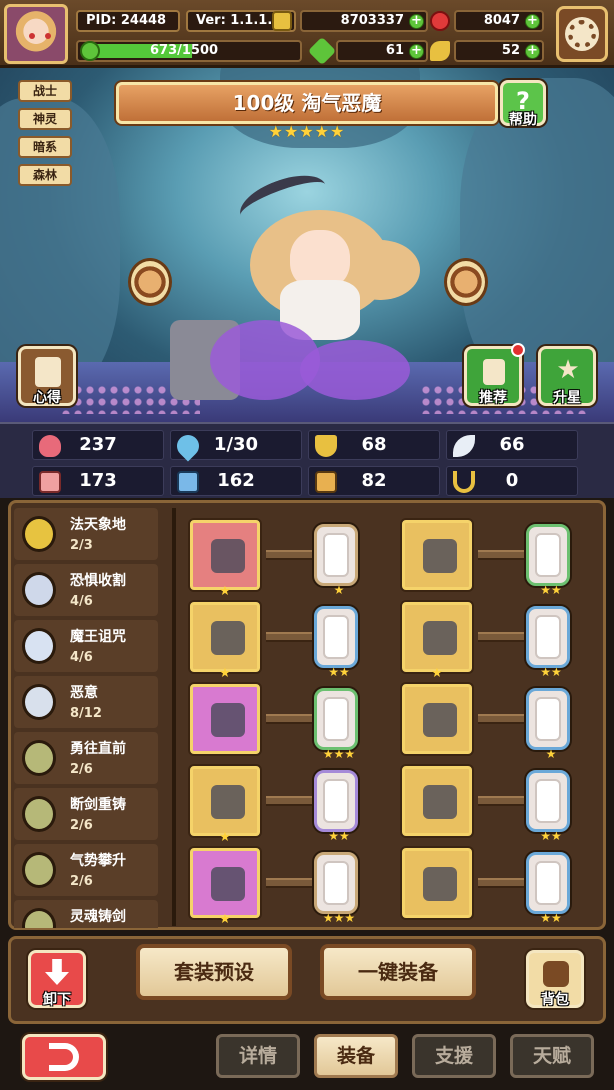 This screenshot has height=1090, width=614. Describe the element at coordinates (45, 175) in the screenshot. I see `tag-forest: 森林` at that location.